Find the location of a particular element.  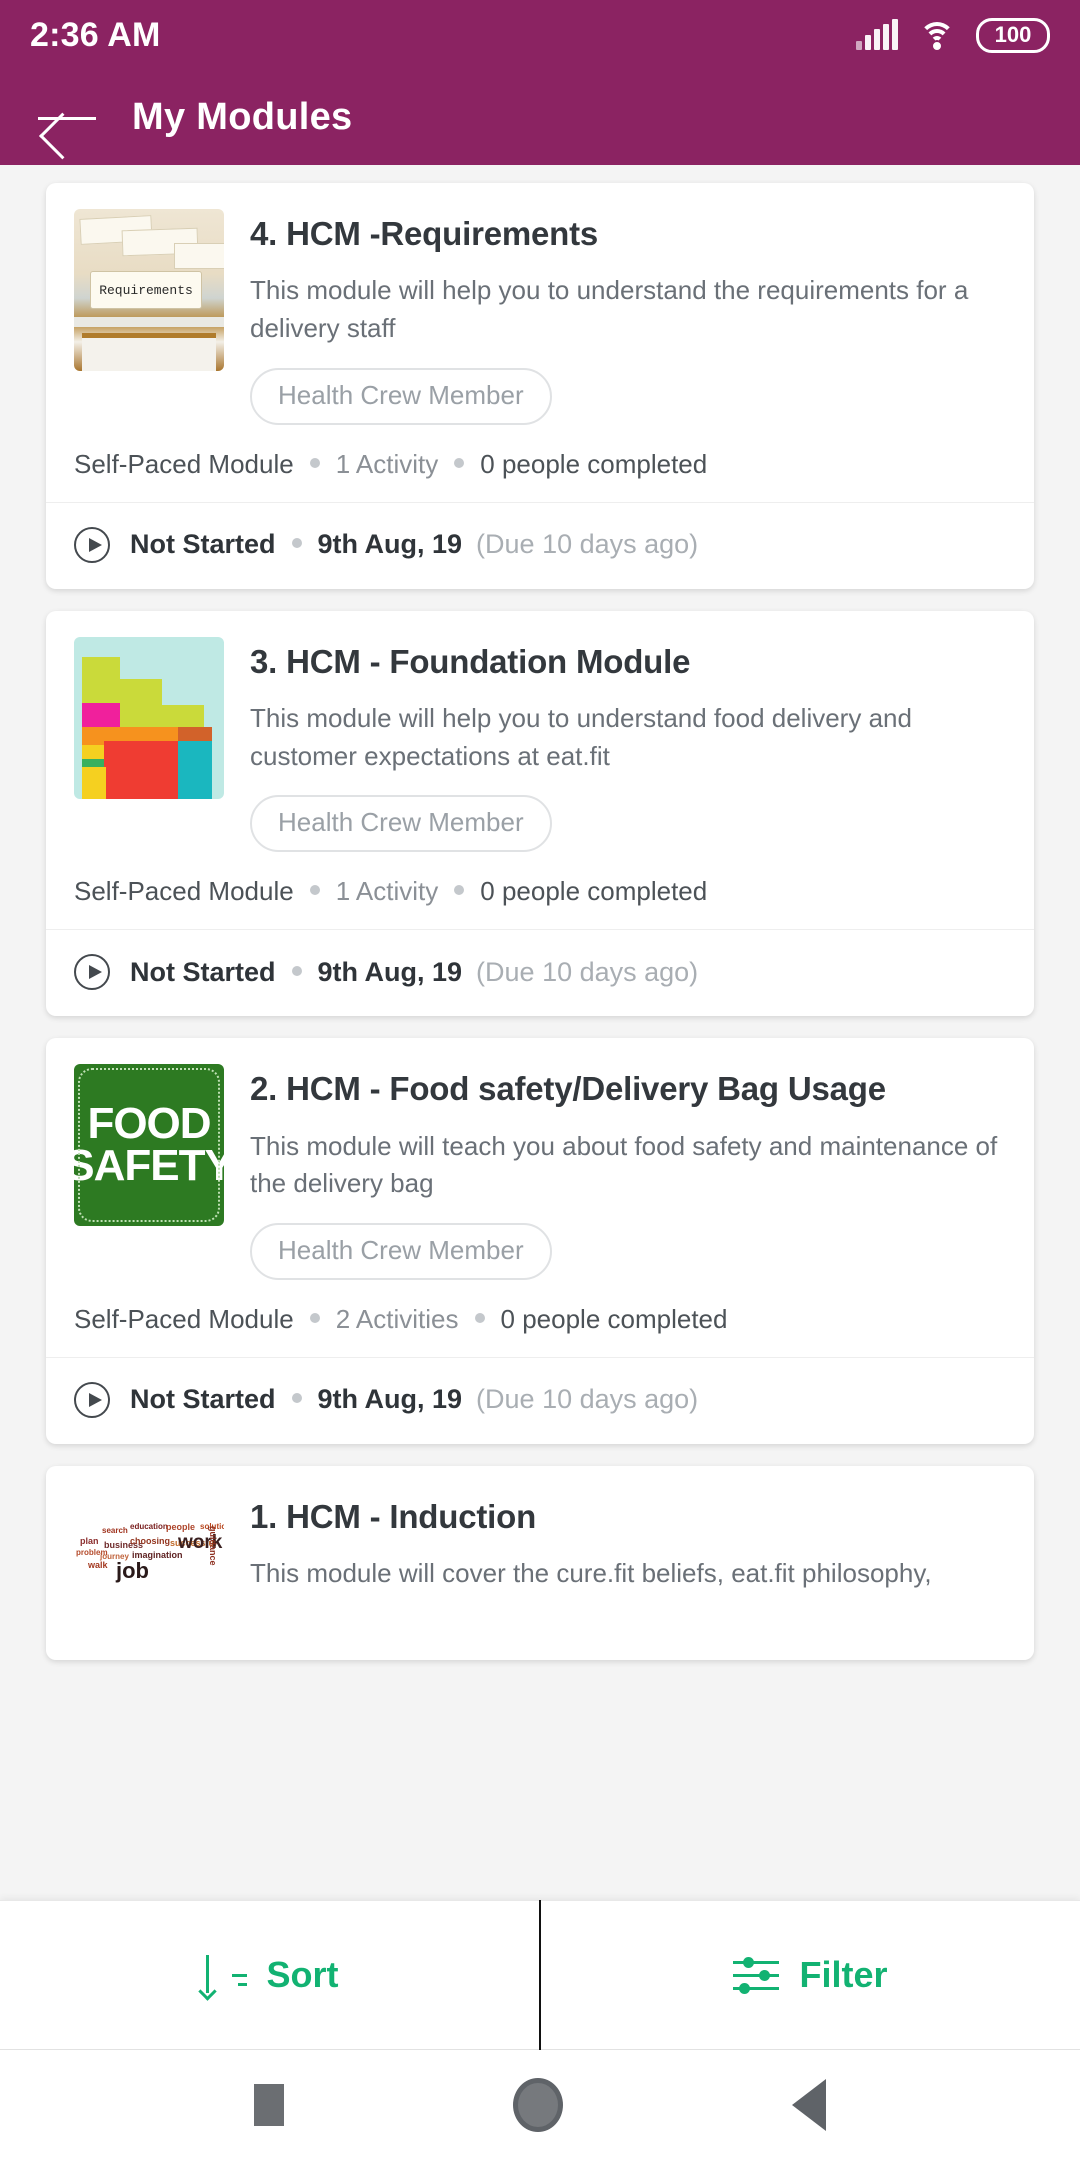

status-bar-icons: 100 is located at coordinates (953, 35).